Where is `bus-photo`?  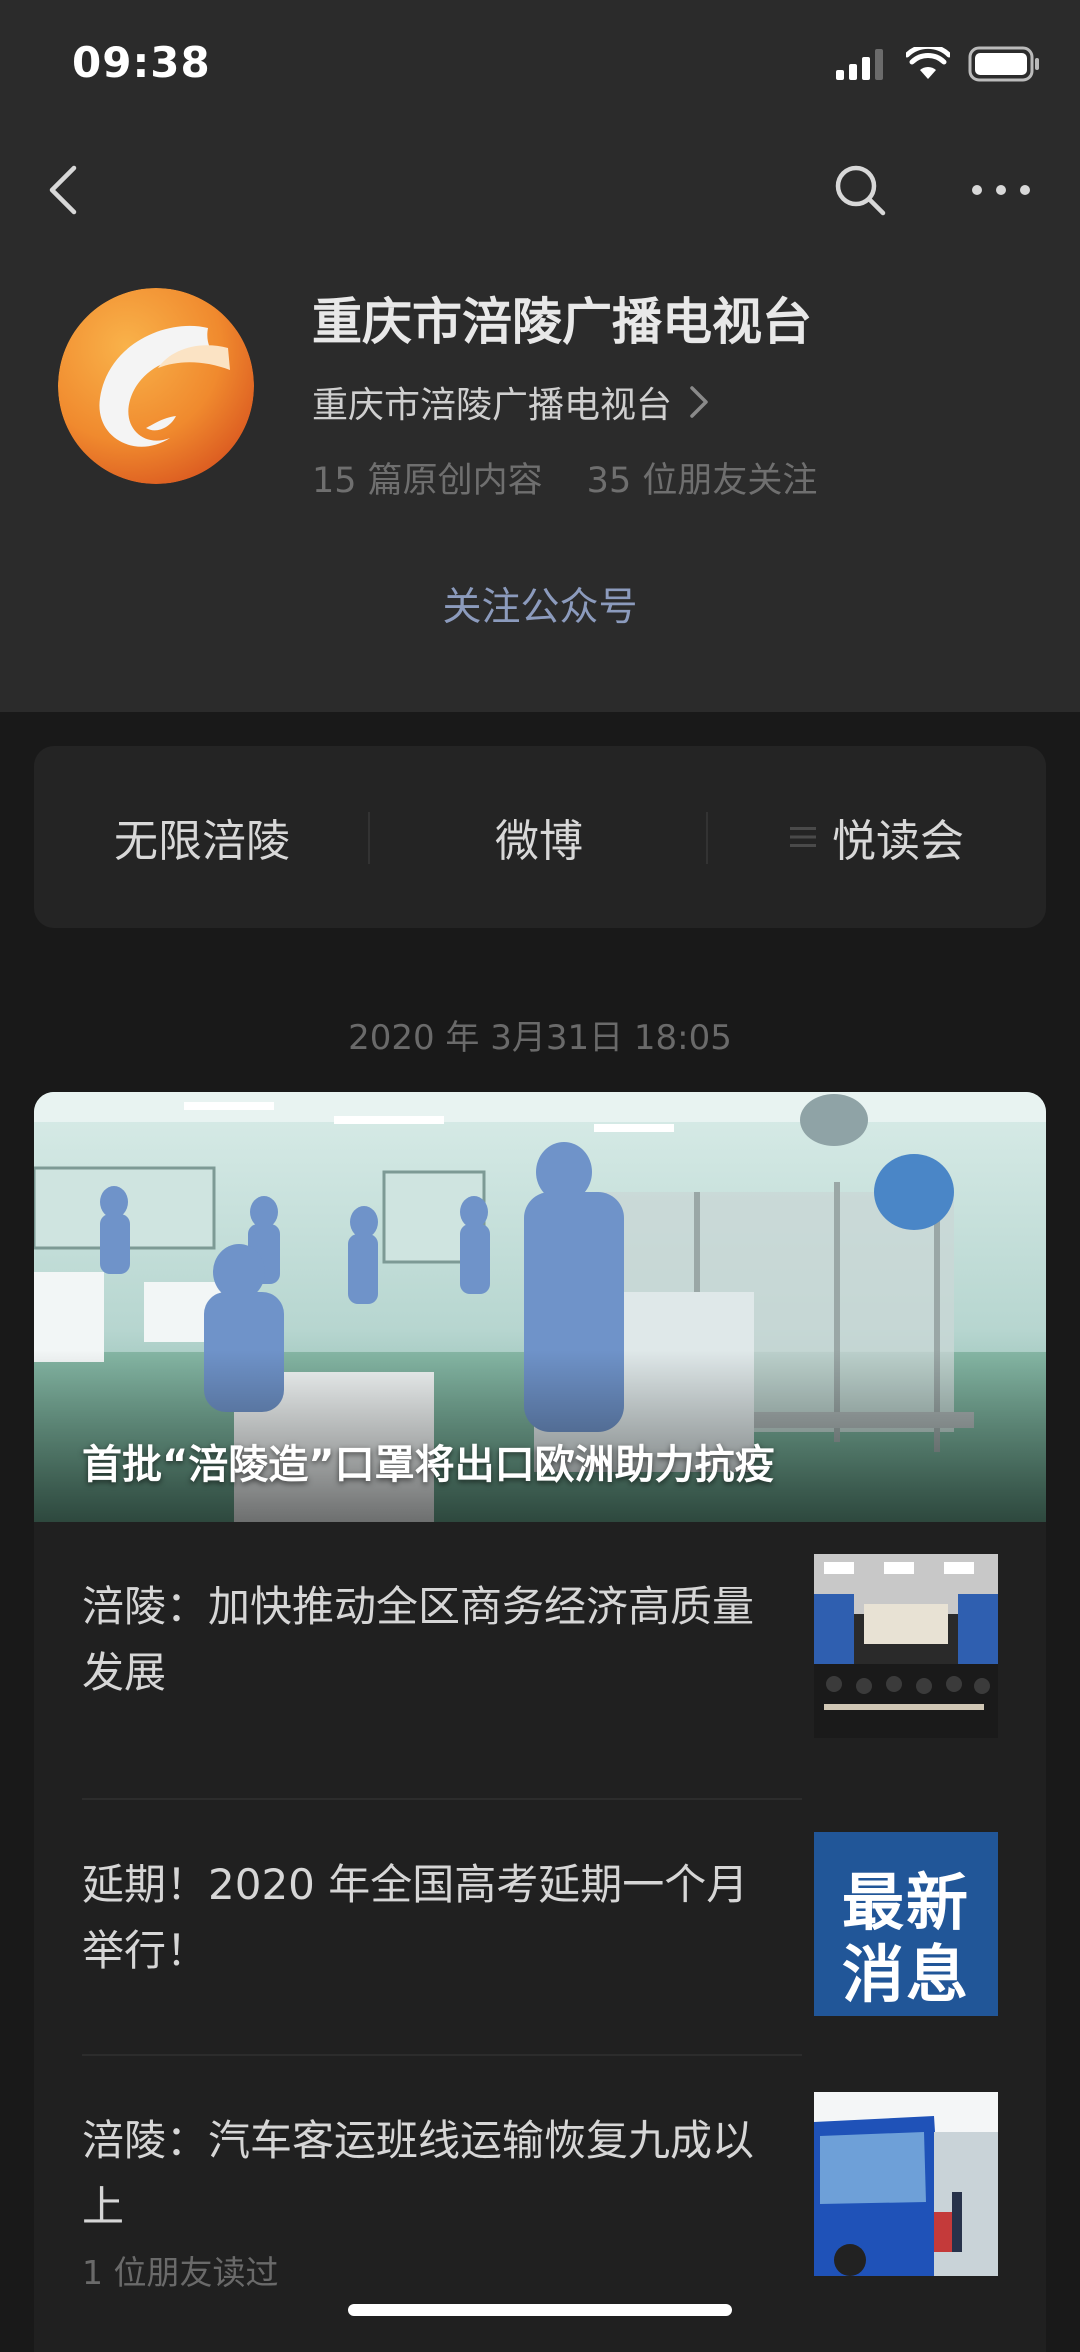
bus-photo is located at coordinates (906, 2184).